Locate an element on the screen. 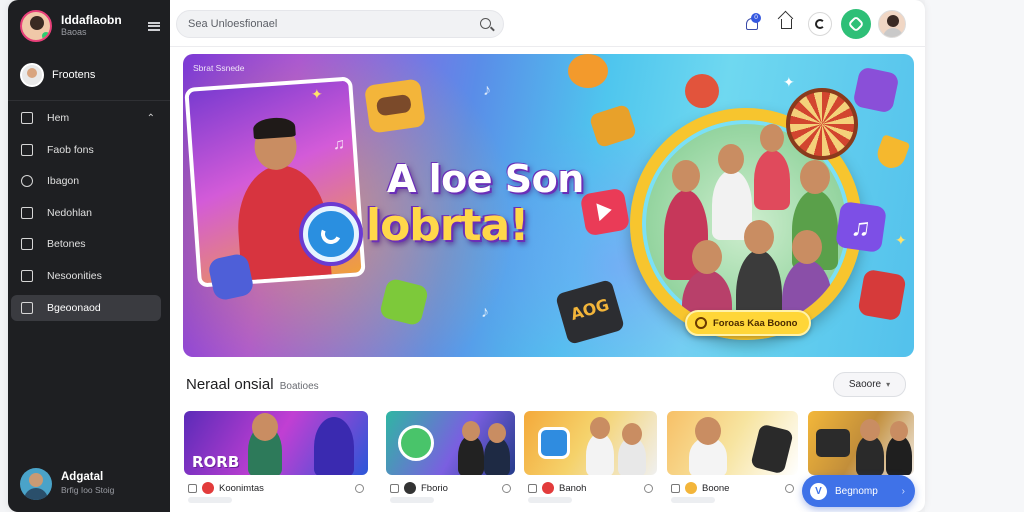  sidebar-item-label: Hem is located at coordinates (58, 118).